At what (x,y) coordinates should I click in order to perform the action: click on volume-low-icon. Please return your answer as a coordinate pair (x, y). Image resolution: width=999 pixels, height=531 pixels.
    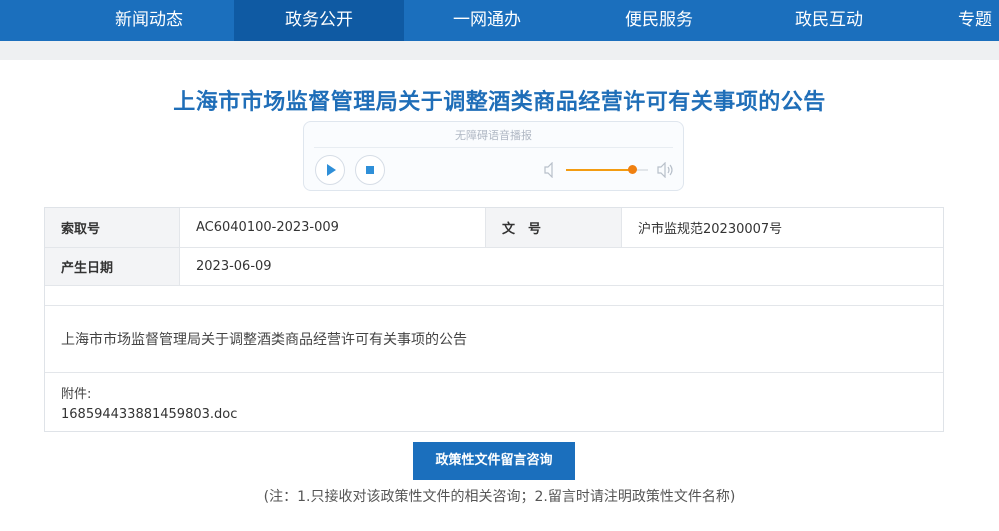
    Looking at the image, I should click on (551, 170).